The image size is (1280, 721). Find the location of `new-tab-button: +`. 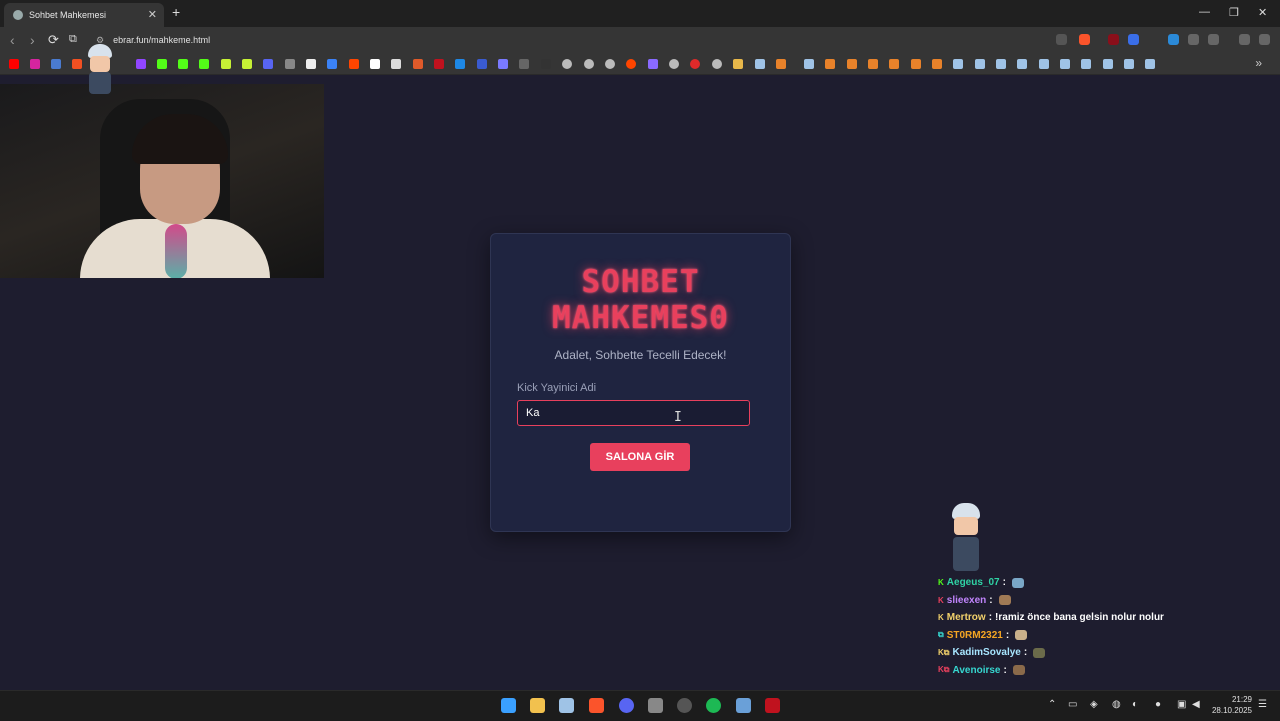

new-tab-button: + is located at coordinates (176, 12).